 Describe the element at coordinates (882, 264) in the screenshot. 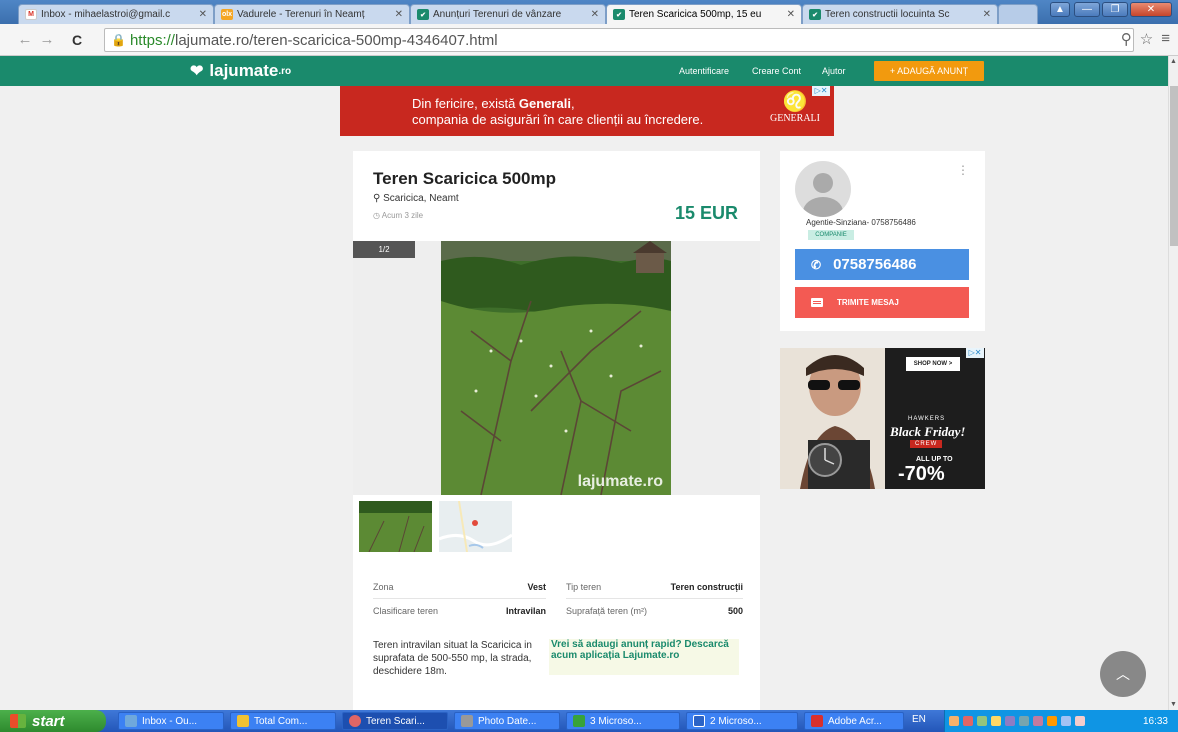

I see `call-seller-button: ✆ 0758756486` at that location.